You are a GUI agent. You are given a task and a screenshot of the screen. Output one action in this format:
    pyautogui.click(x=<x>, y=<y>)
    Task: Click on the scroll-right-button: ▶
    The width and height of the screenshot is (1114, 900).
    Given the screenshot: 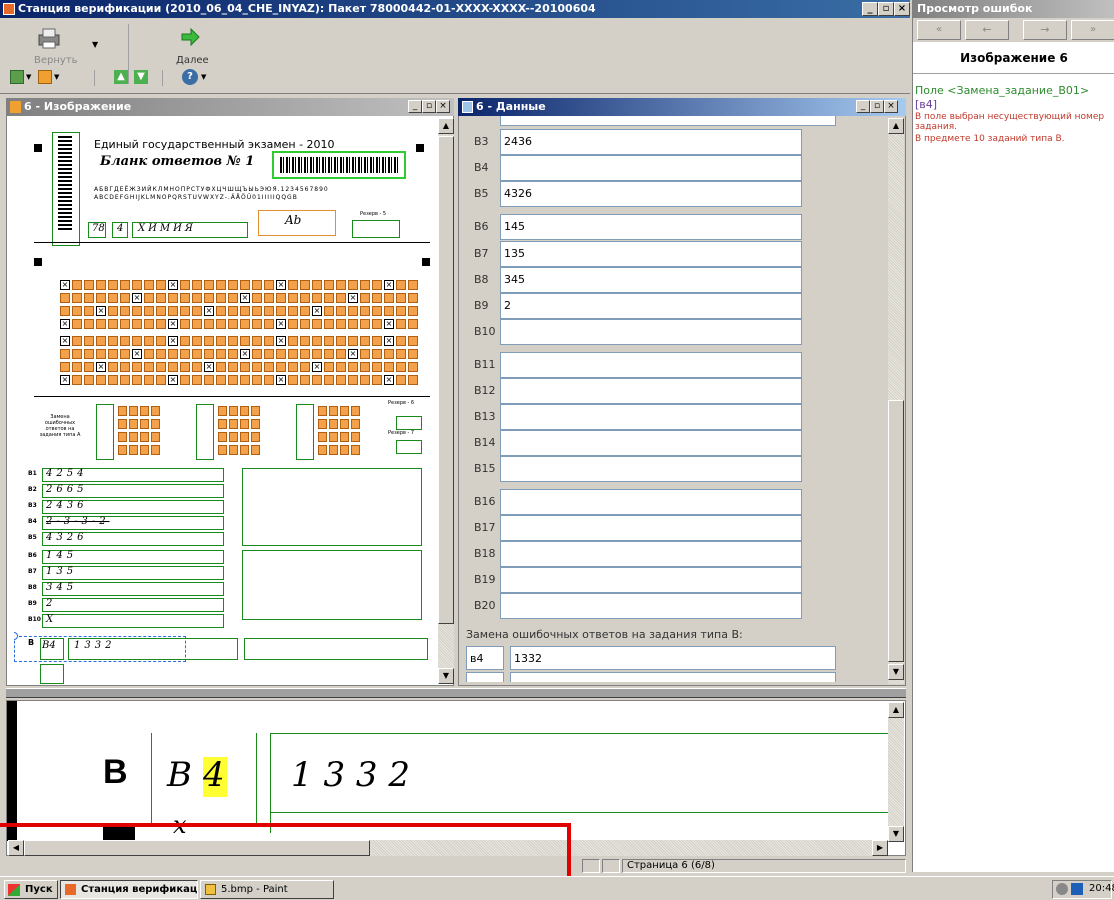 What is the action you would take?
    pyautogui.click(x=880, y=848)
    